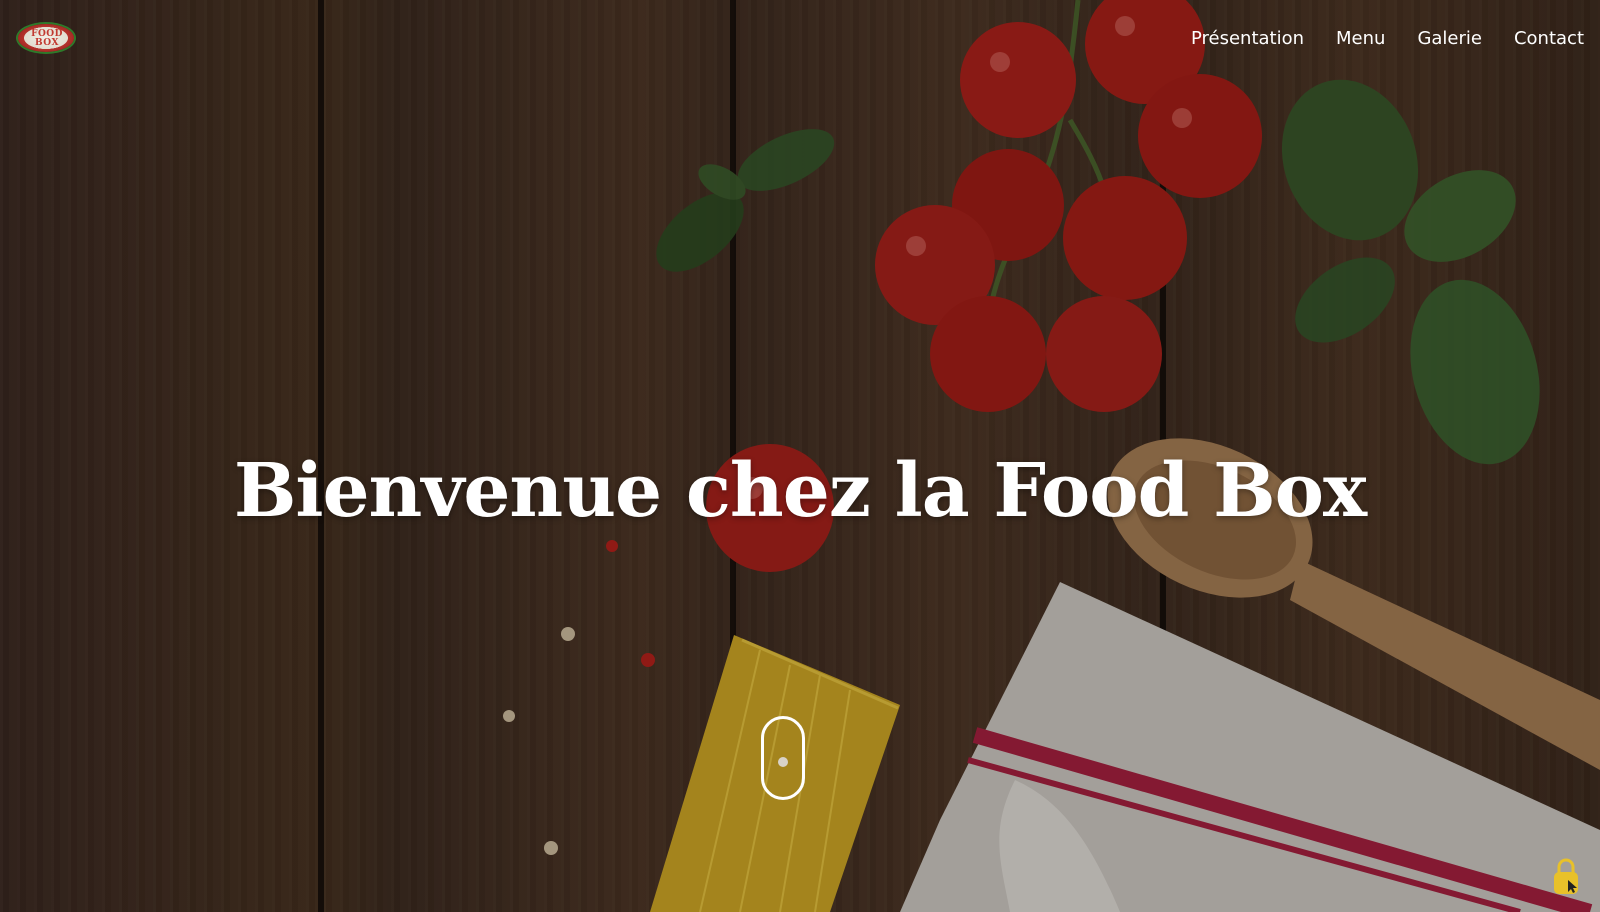  Describe the element at coordinates (1247, 38) in the screenshot. I see `nav-link-presentation: Présentation` at that location.